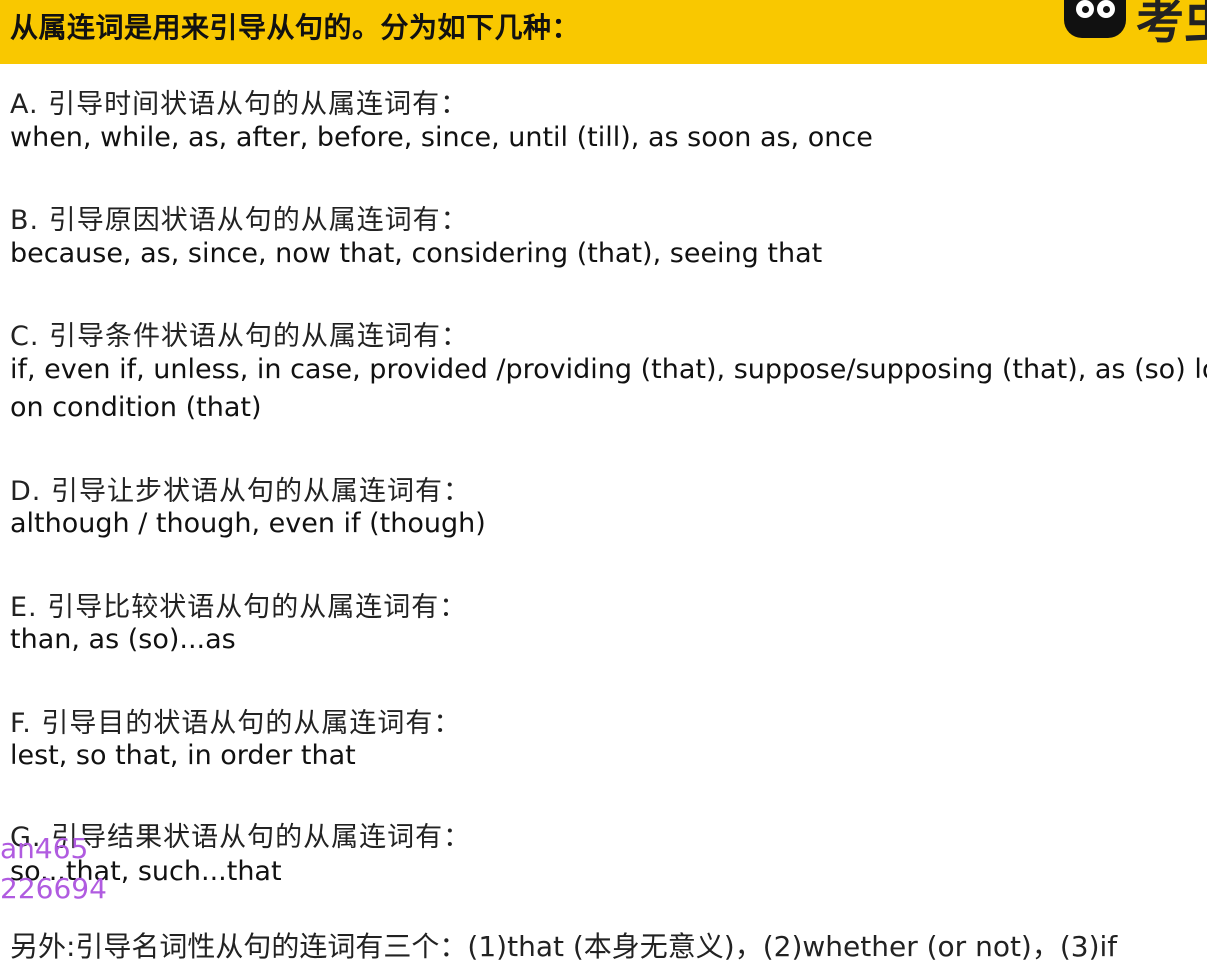 This screenshot has width=1207, height=973. What do you see at coordinates (240, 336) in the screenshot?
I see `section-c-heading: C. 引导条件状语从句的从属连词有：` at bounding box center [240, 336].